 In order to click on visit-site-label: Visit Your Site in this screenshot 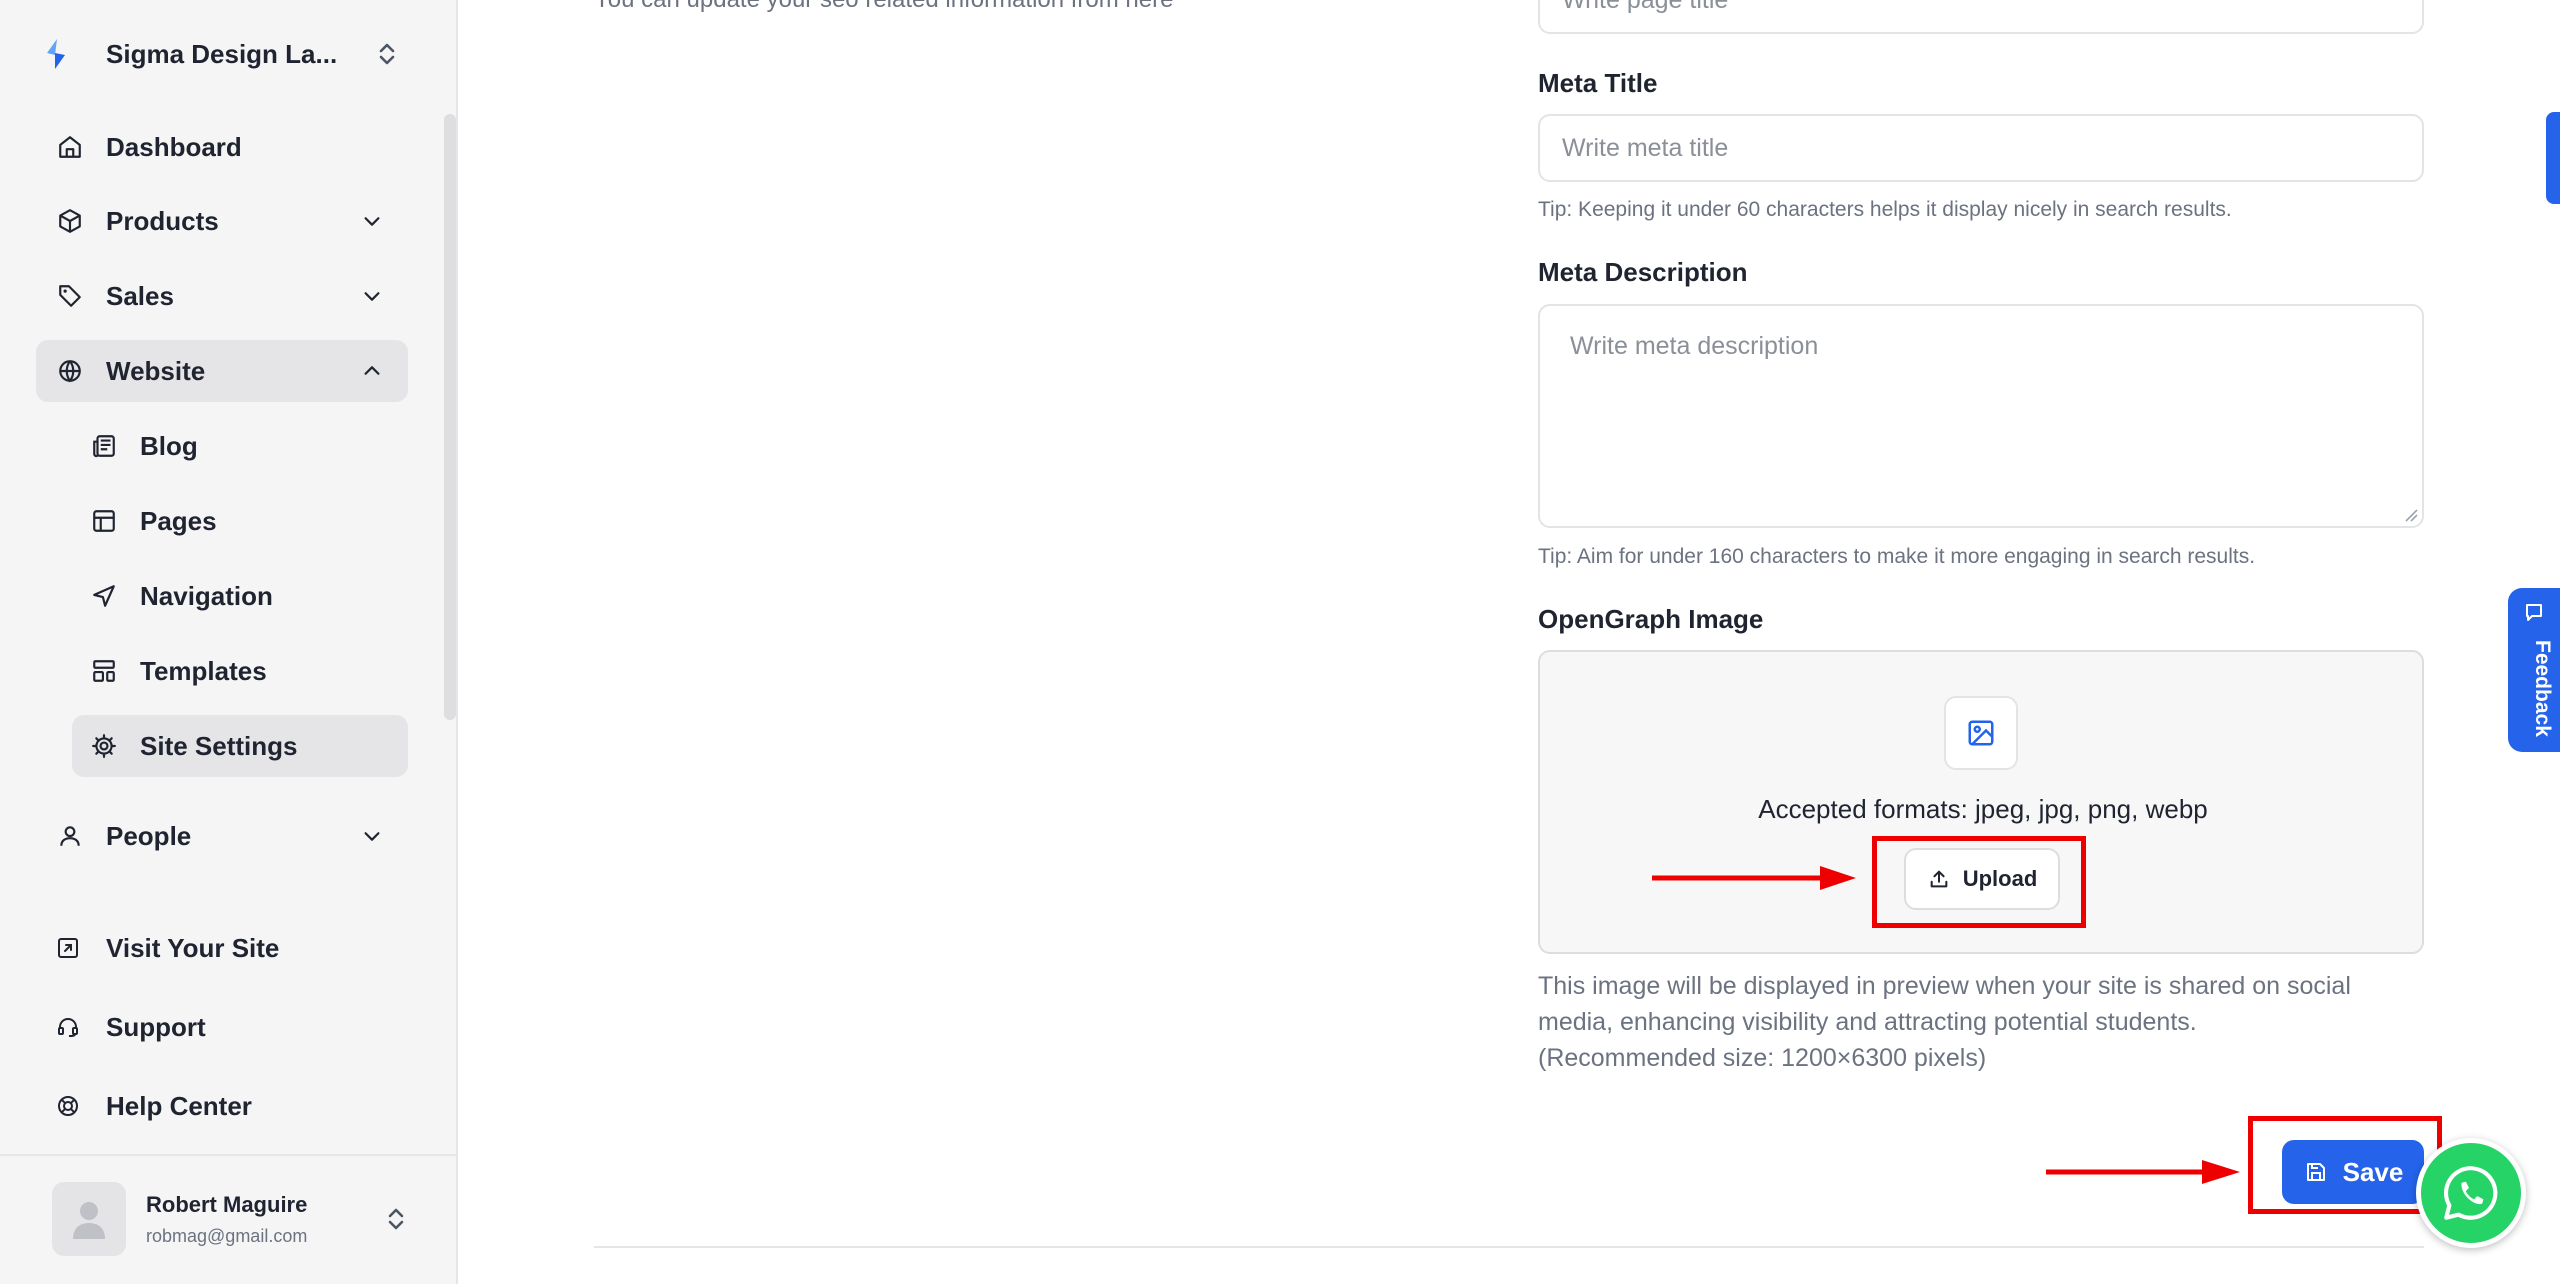, I will do `click(193, 947)`.